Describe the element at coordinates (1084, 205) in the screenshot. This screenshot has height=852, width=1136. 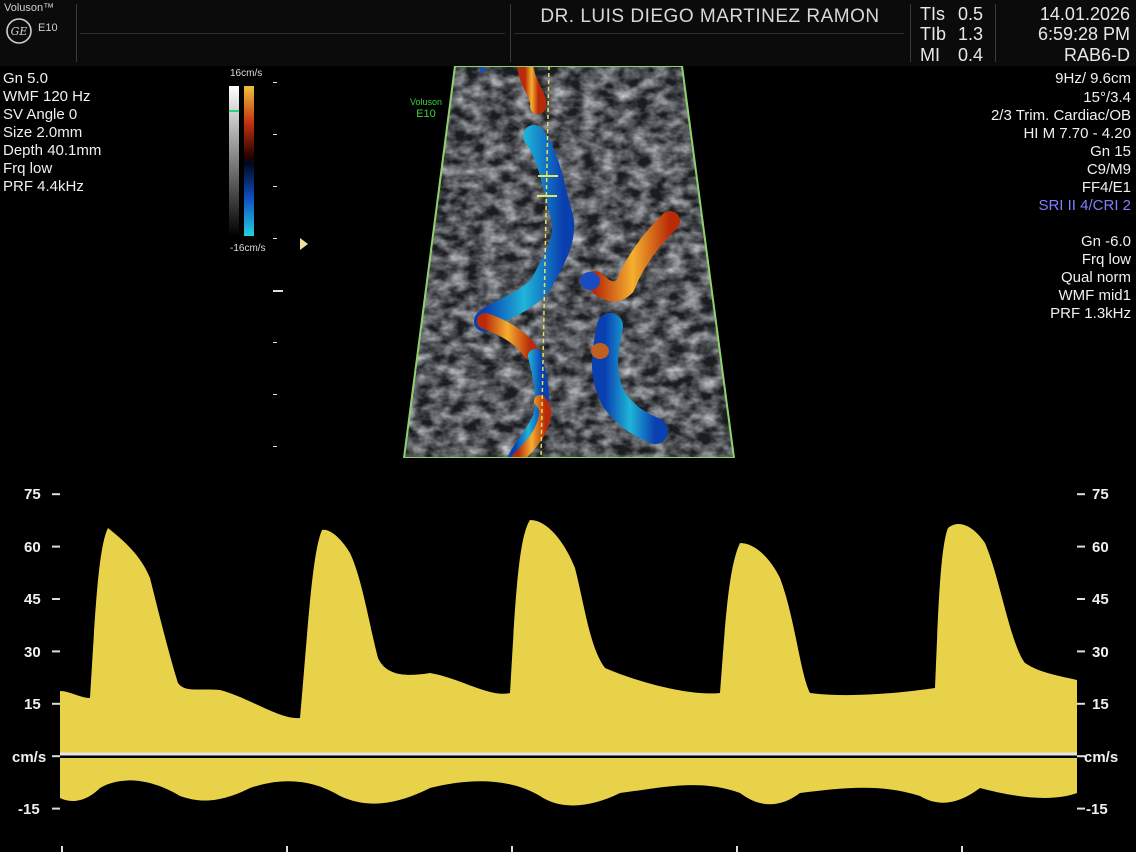
I see `sri-setting: SRI II 4/CRI 2` at that location.